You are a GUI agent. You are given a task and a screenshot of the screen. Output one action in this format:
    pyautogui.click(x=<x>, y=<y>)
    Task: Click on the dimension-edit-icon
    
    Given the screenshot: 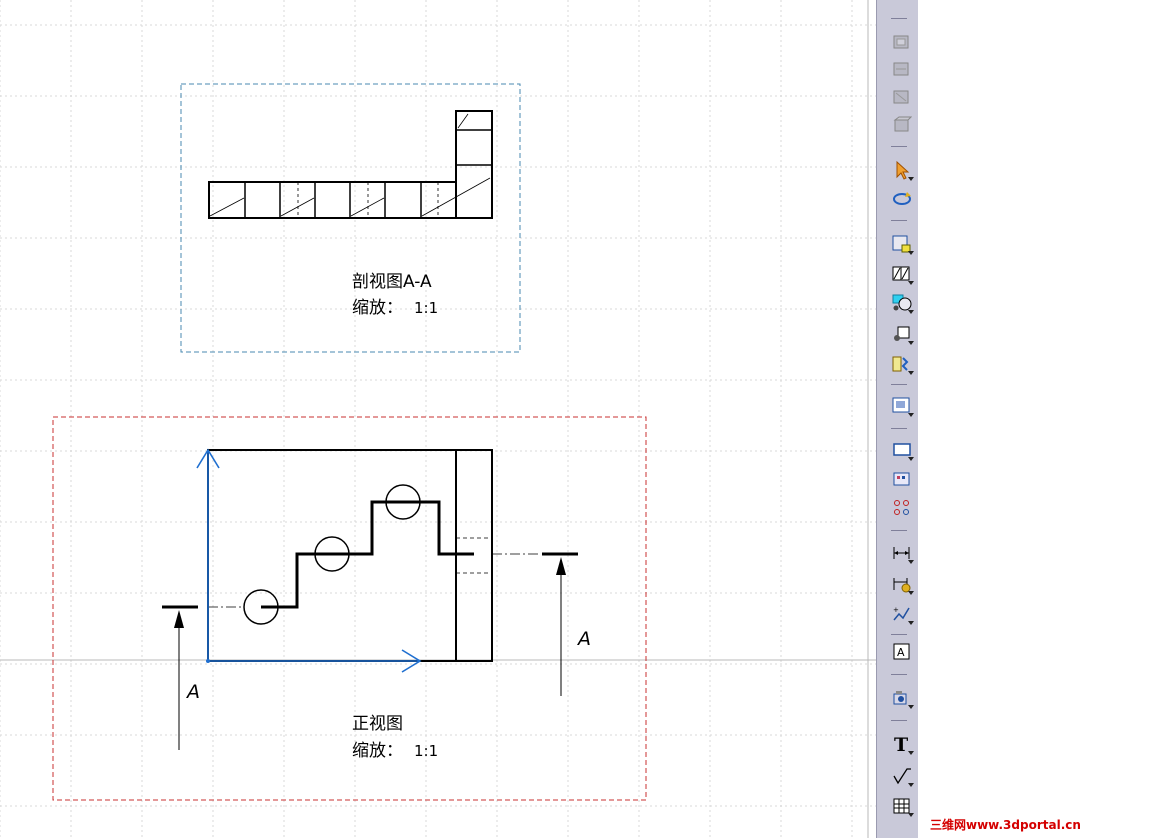 What is the action you would take?
    pyautogui.click(x=902, y=584)
    